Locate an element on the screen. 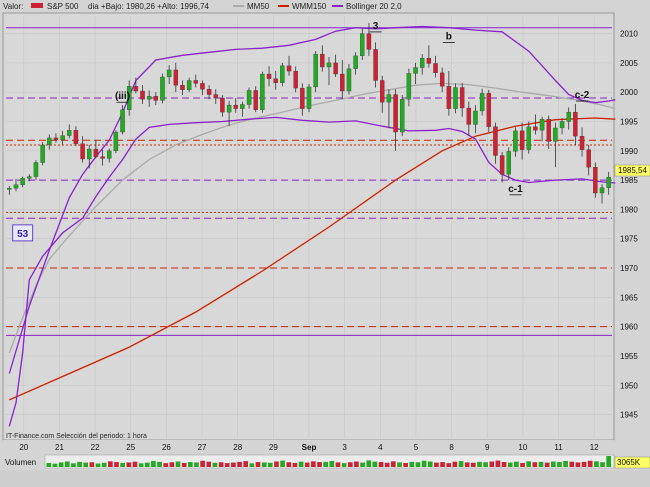 The image size is (650, 487). valor-label: Valor: is located at coordinates (13, 6).